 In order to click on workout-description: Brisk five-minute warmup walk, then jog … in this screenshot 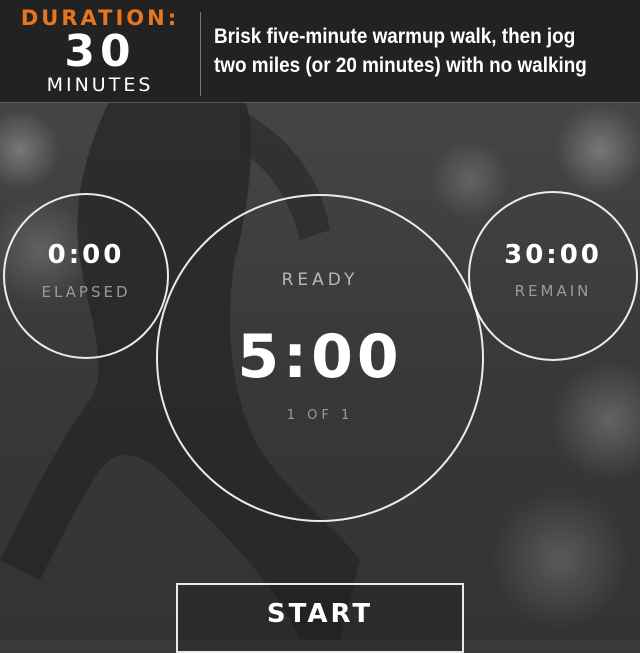, I will do `click(400, 51)`.